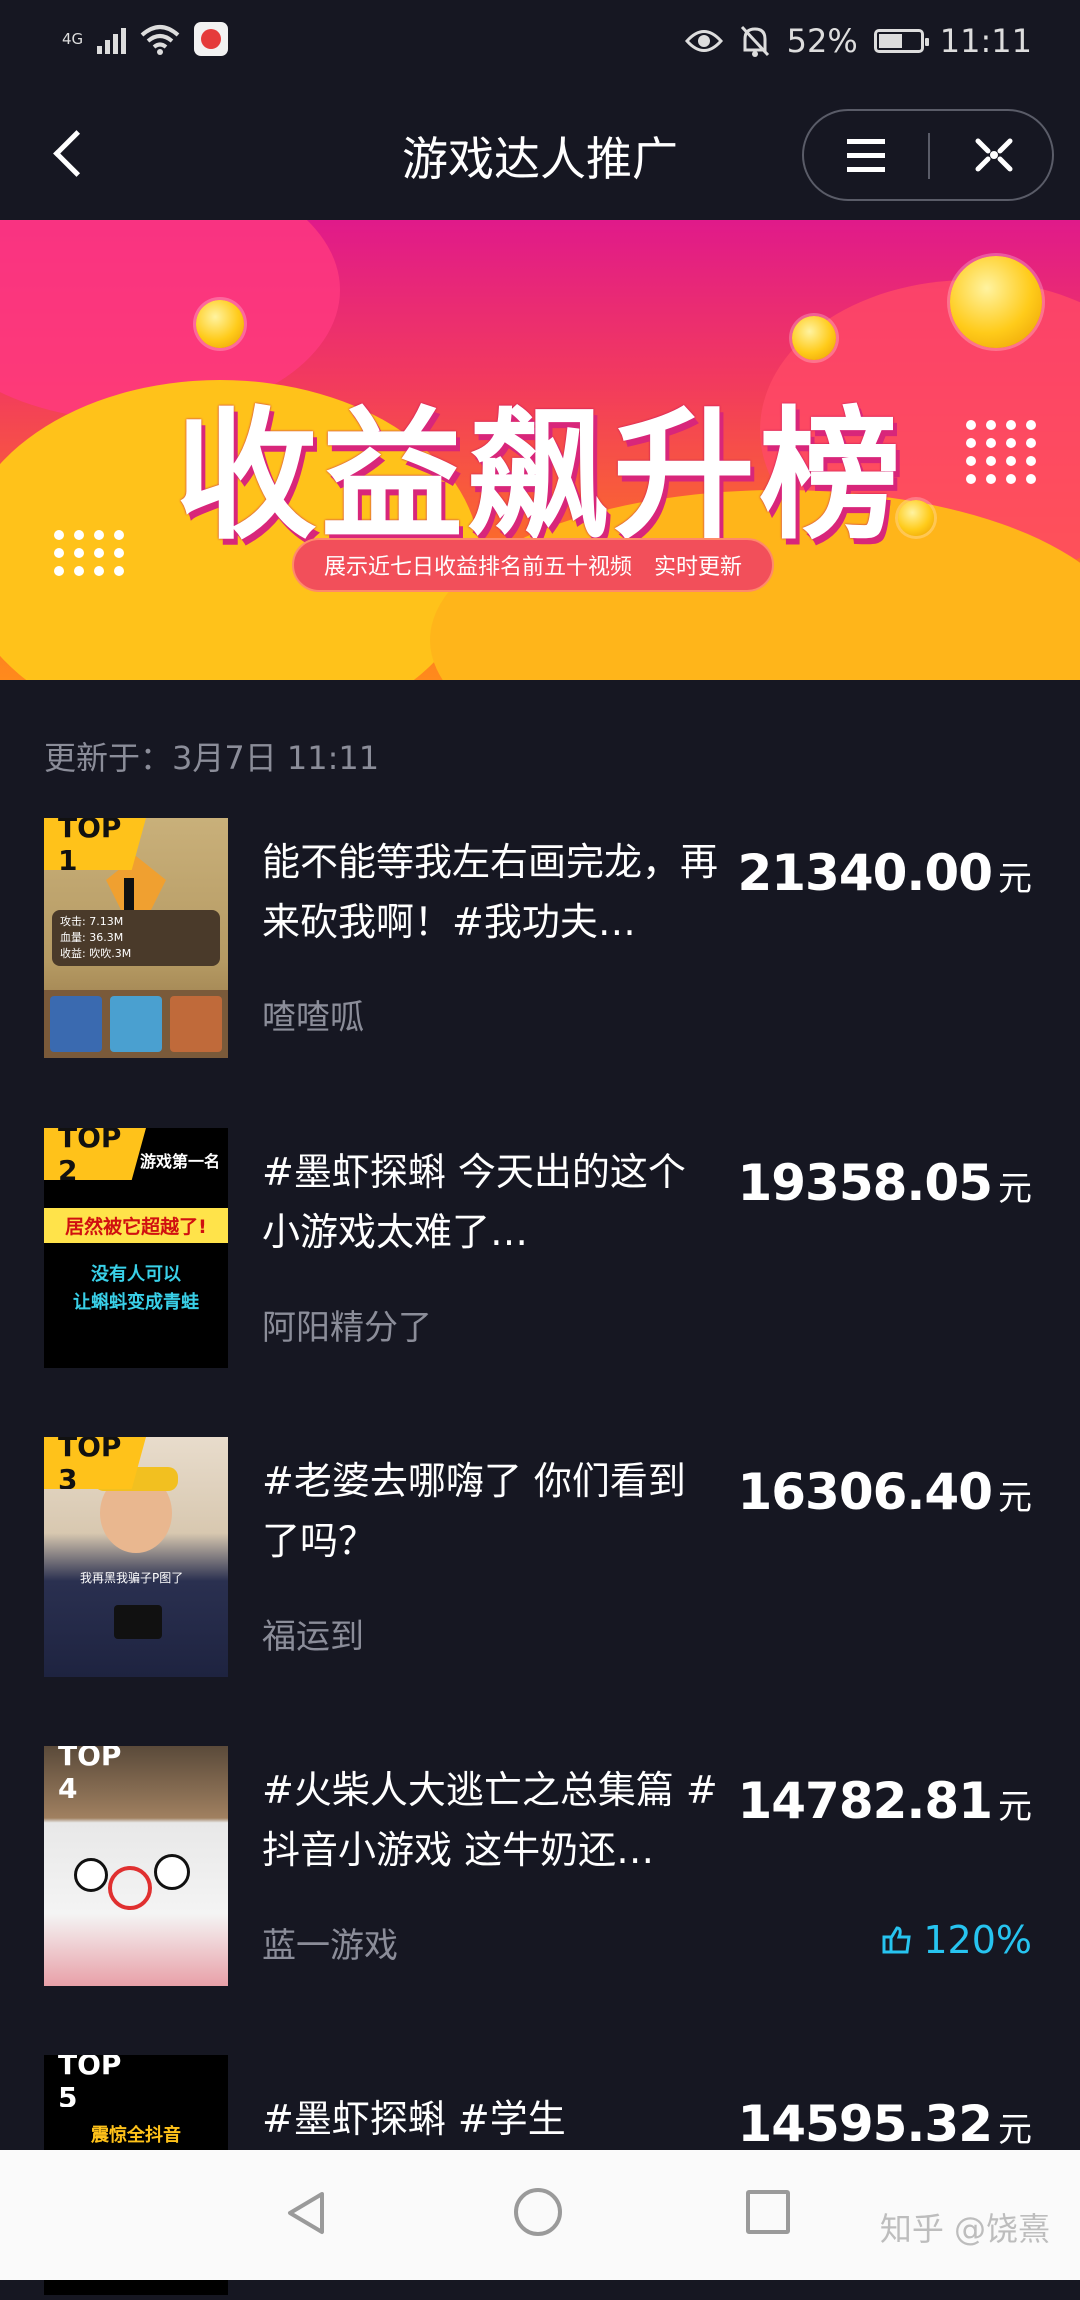 Image resolution: width=1080 pixels, height=2300 pixels. Describe the element at coordinates (136, 1866) in the screenshot. I see `video-thumbnail: TOP 4` at that location.